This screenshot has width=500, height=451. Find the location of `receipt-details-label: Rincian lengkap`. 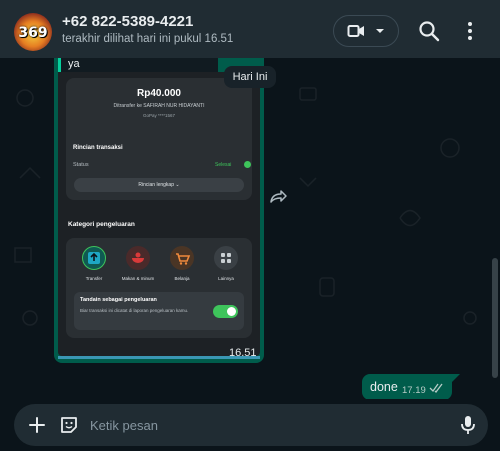

receipt-details-label: Rincian lengkap is located at coordinates (156, 185).